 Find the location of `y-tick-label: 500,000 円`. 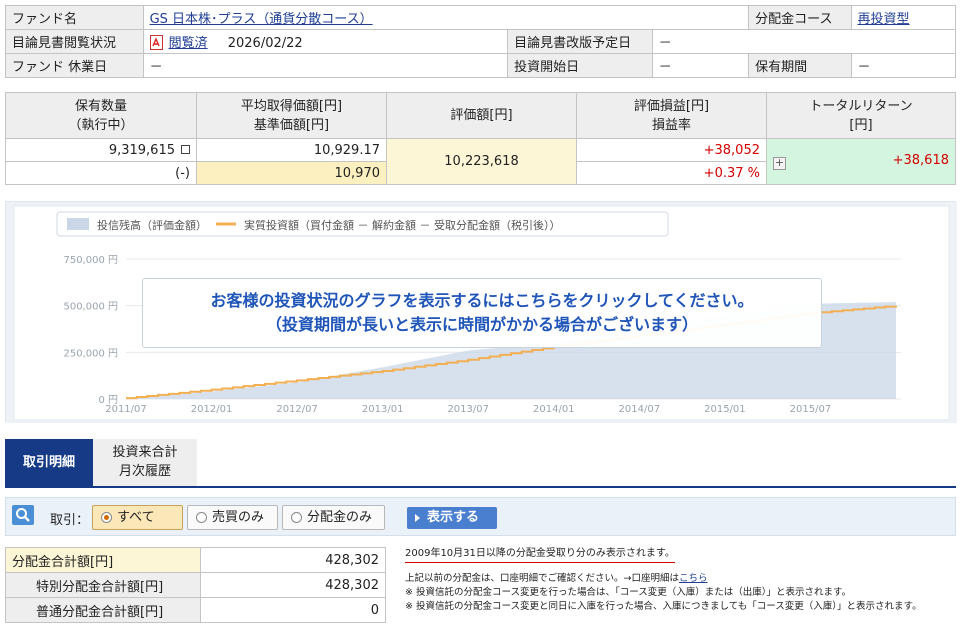

y-tick-label: 500,000 円 is located at coordinates (90, 307).